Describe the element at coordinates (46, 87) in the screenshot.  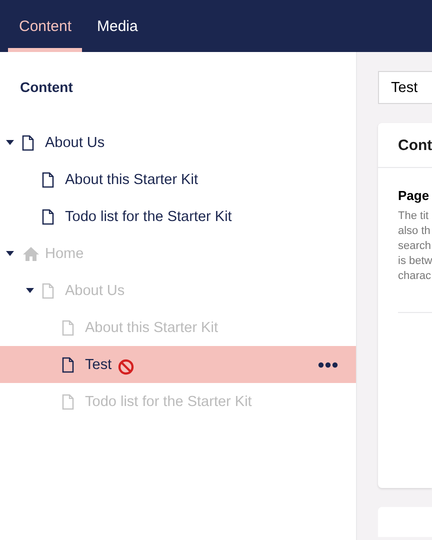
I see `tree-title: Content` at that location.